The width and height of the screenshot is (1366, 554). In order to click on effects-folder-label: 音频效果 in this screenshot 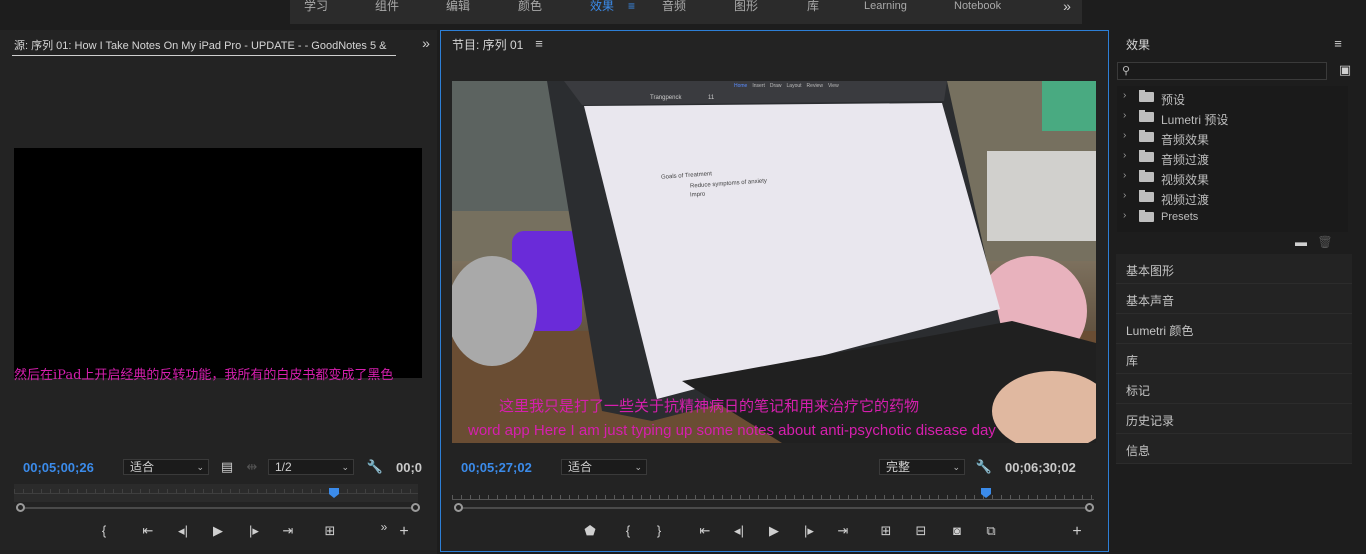, I will do `click(1185, 140)`.